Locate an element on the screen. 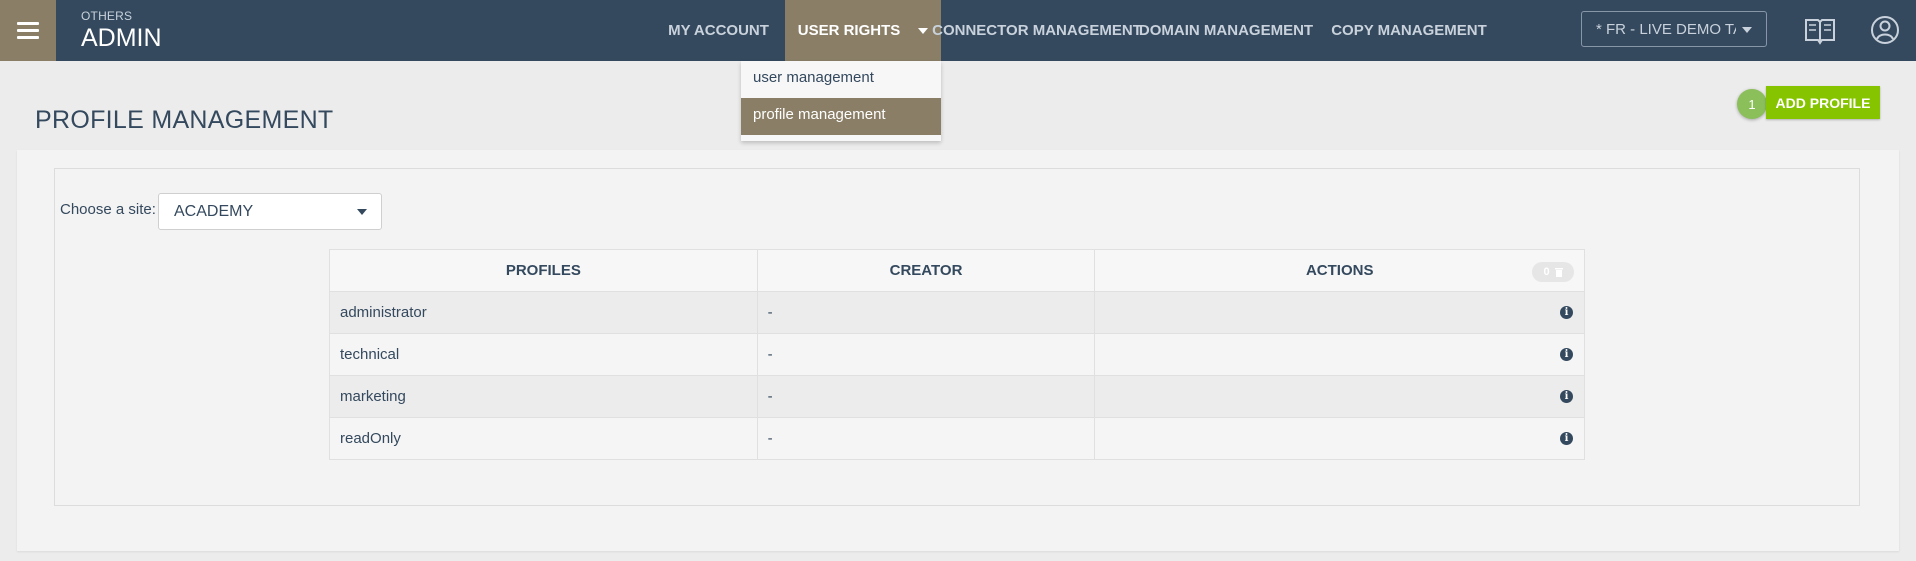  table-row: marketing - i is located at coordinates (957, 396).